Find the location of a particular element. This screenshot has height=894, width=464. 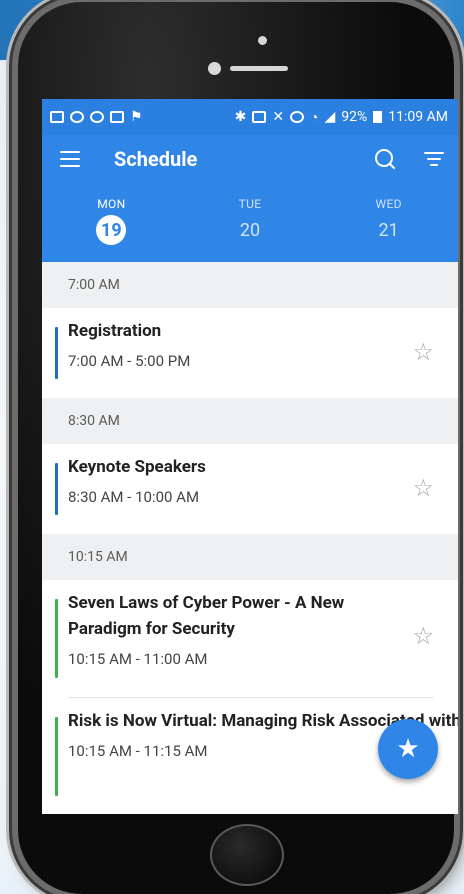

session-title: Registration is located at coordinates (115, 331).